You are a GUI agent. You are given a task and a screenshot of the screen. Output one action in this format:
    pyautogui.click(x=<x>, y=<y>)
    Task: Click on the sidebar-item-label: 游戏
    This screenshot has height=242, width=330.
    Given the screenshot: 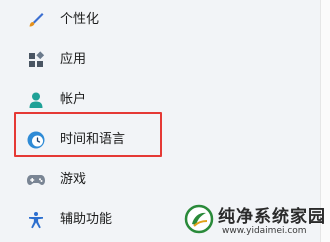 What is the action you would take?
    pyautogui.click(x=73, y=179)
    